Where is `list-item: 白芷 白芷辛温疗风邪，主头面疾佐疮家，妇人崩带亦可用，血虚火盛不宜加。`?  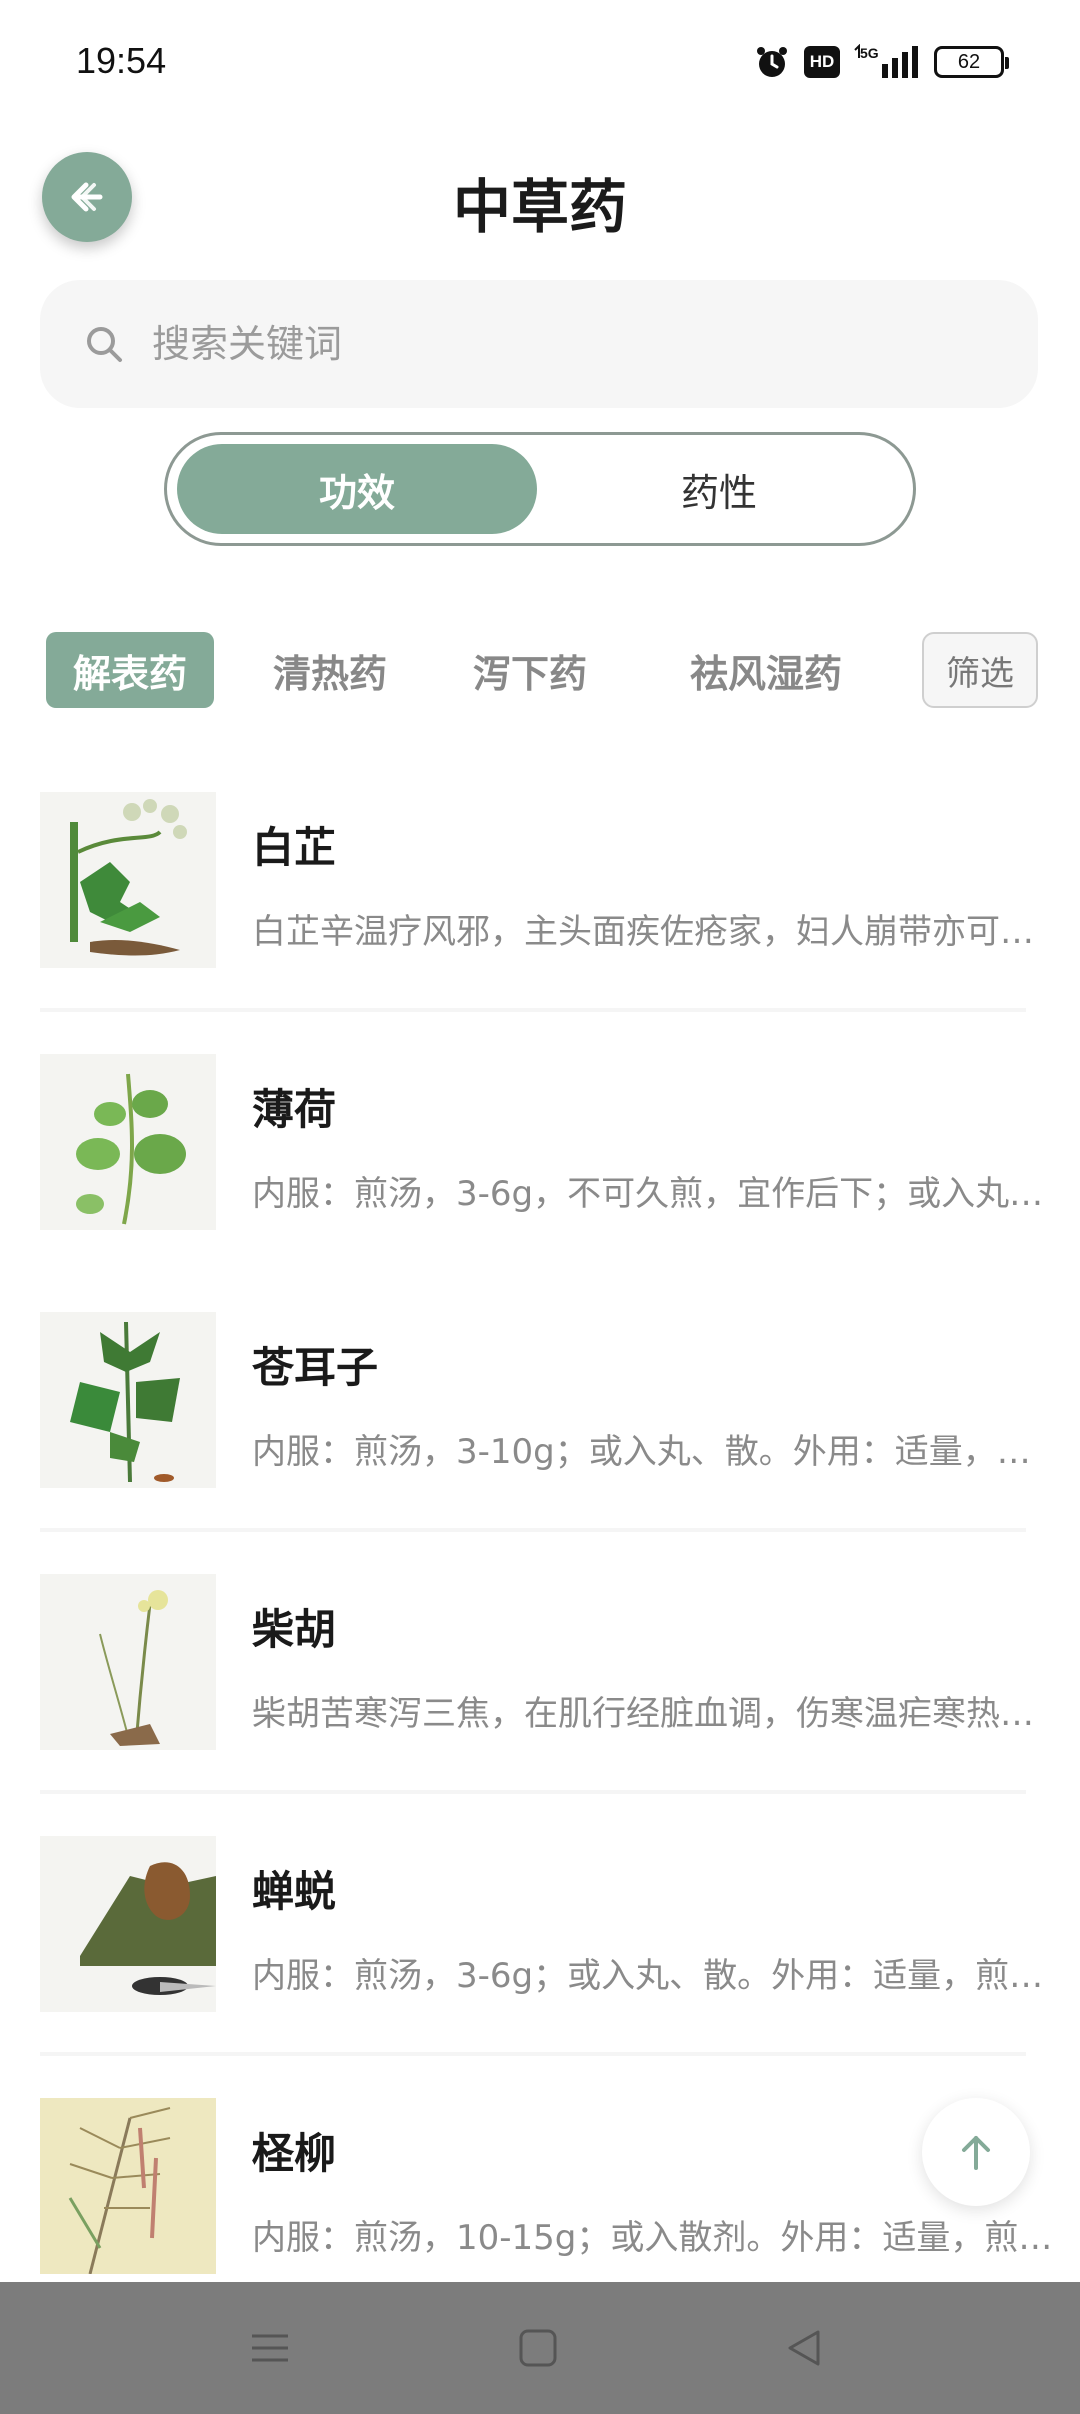 list-item: 白芷 白芷辛温疗风邪，主头面疾佐疮家，妇人崩带亦可用，血虚火盛不宜加。 is located at coordinates (549, 896).